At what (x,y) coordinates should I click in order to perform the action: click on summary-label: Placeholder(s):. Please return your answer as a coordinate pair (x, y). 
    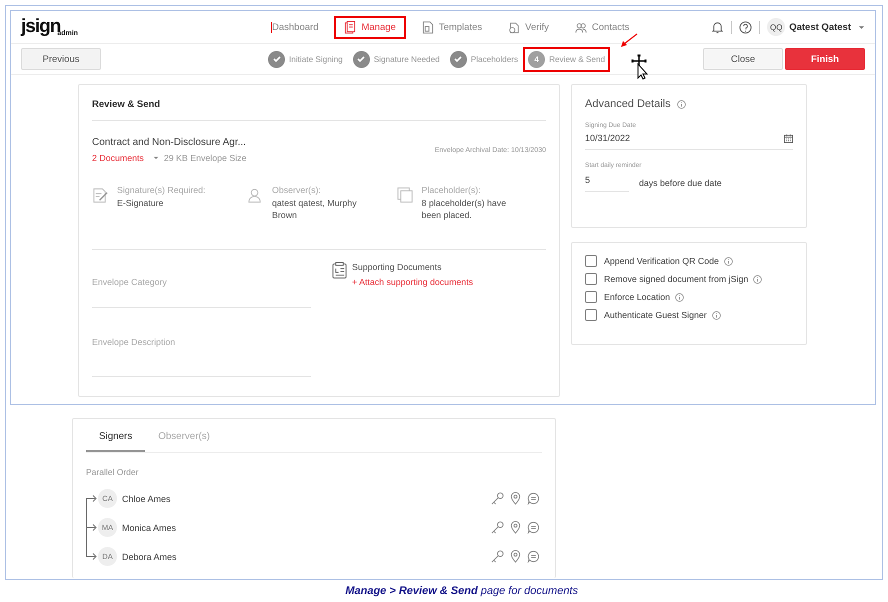
    Looking at the image, I should click on (452, 190).